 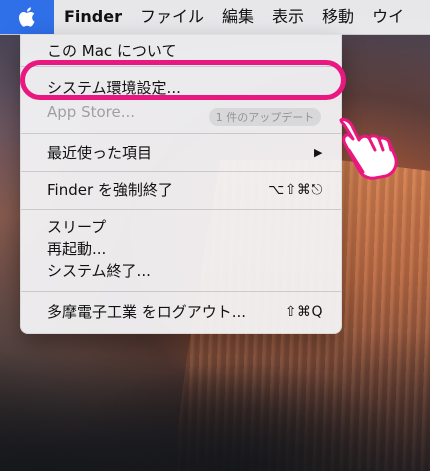 I want to click on apple-icon, so click(x=27, y=17).